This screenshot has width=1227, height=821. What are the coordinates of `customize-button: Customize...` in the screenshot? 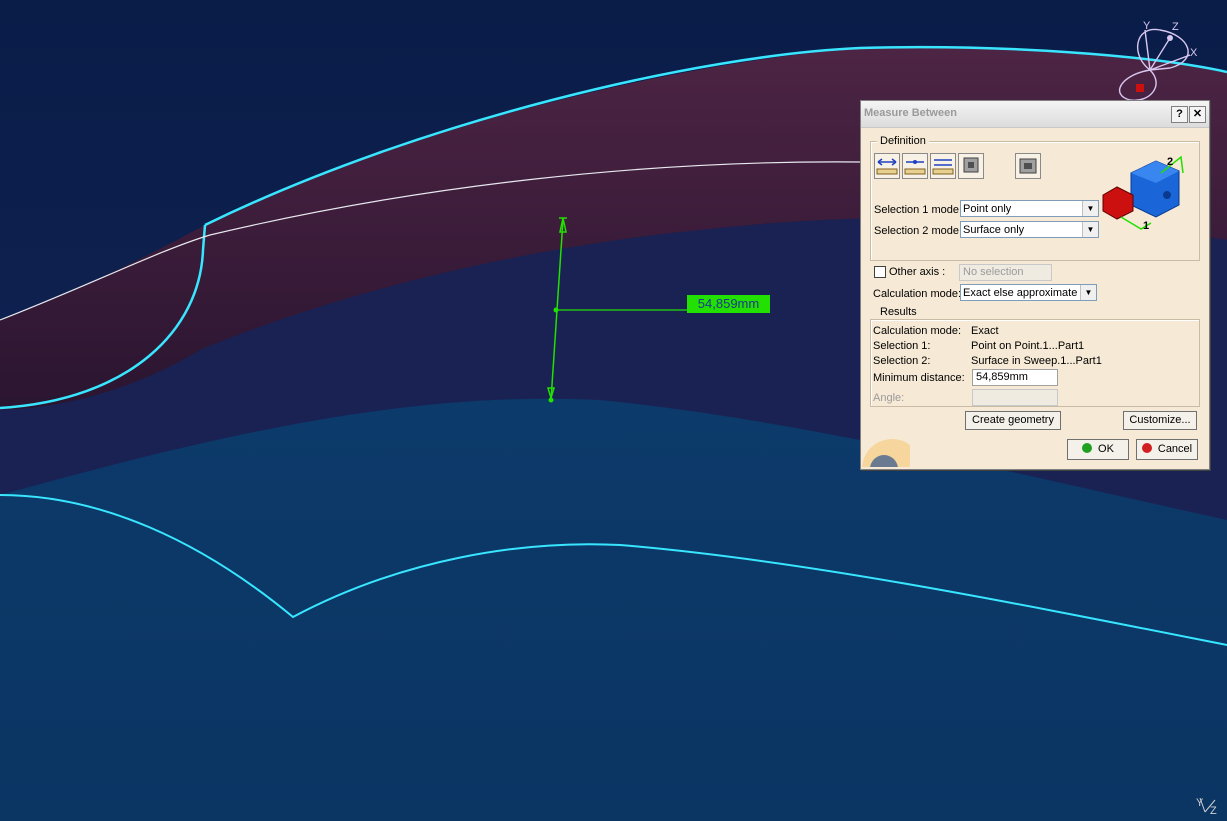 It's located at (1160, 420).